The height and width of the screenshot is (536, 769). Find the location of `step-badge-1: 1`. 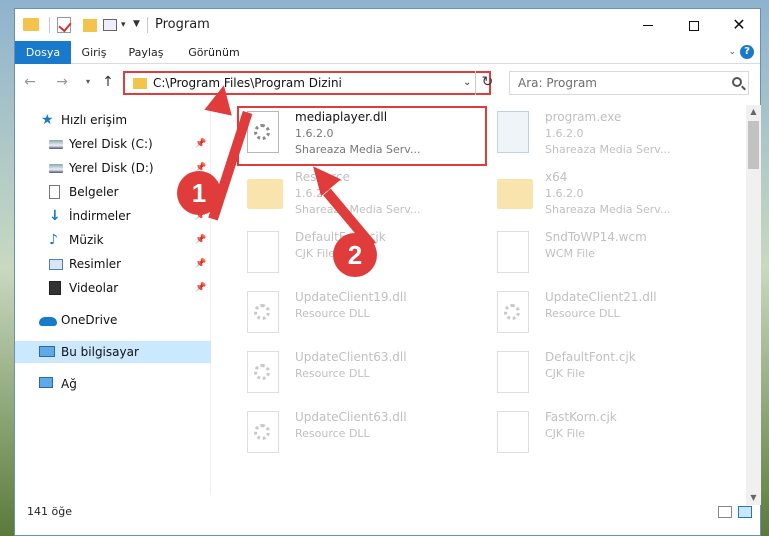

step-badge-1: 1 is located at coordinates (199, 193).